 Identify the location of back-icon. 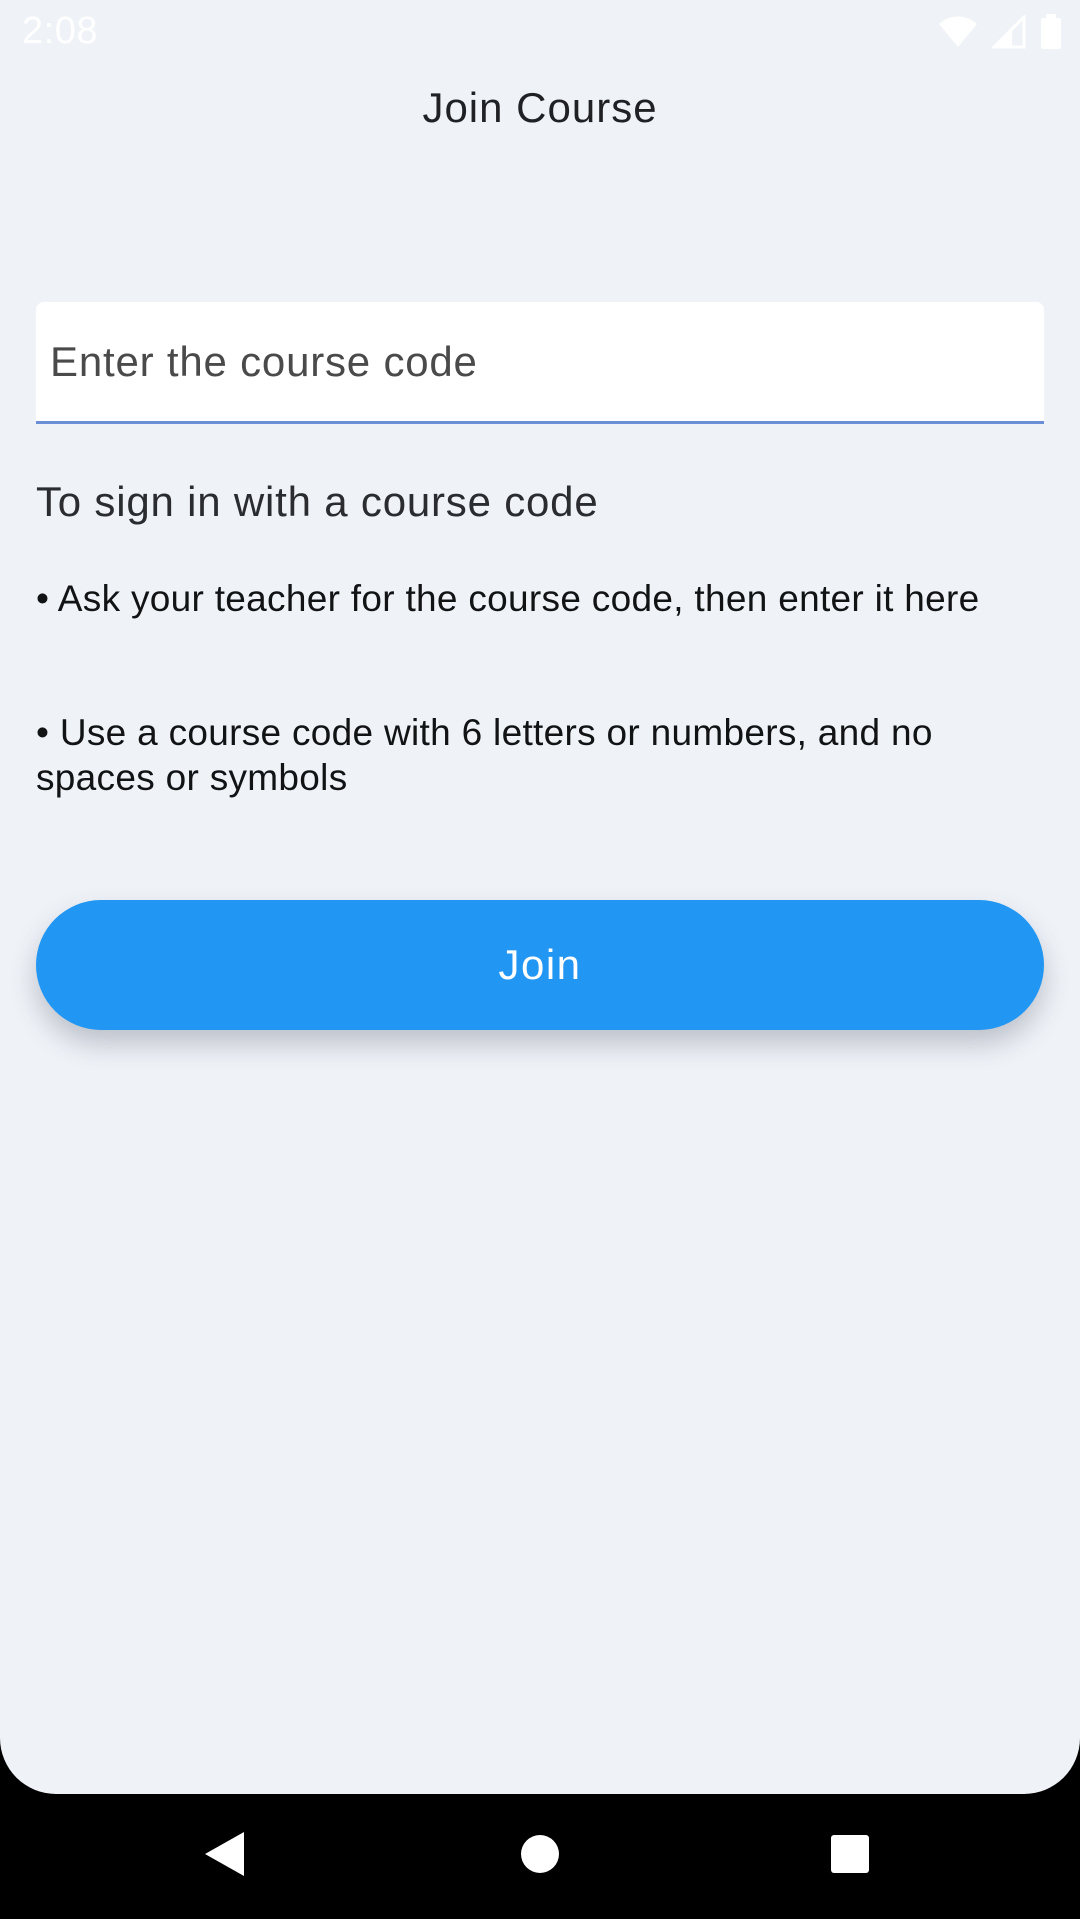
(224, 1856).